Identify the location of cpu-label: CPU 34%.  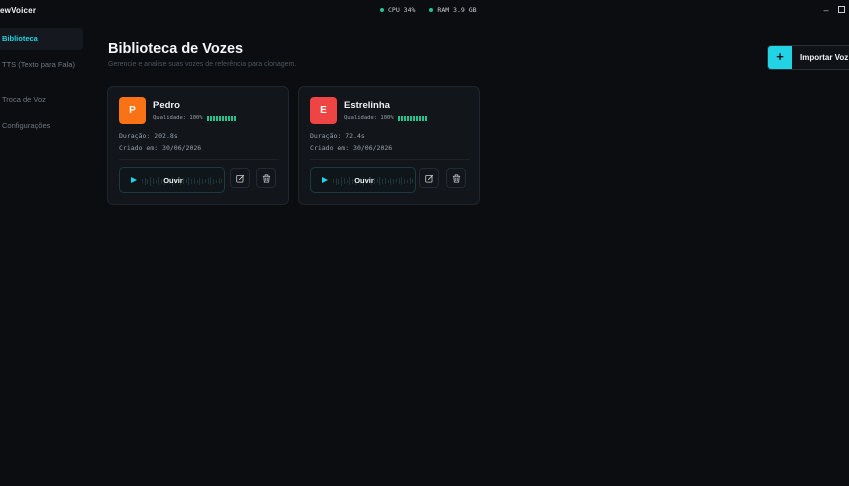
(402, 10).